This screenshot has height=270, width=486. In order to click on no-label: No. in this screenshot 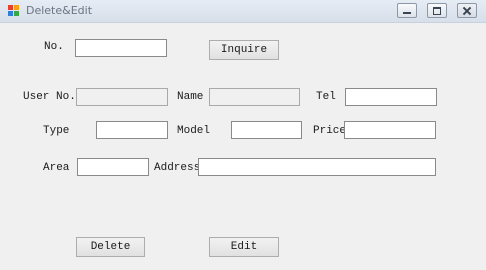, I will do `click(54, 47)`.